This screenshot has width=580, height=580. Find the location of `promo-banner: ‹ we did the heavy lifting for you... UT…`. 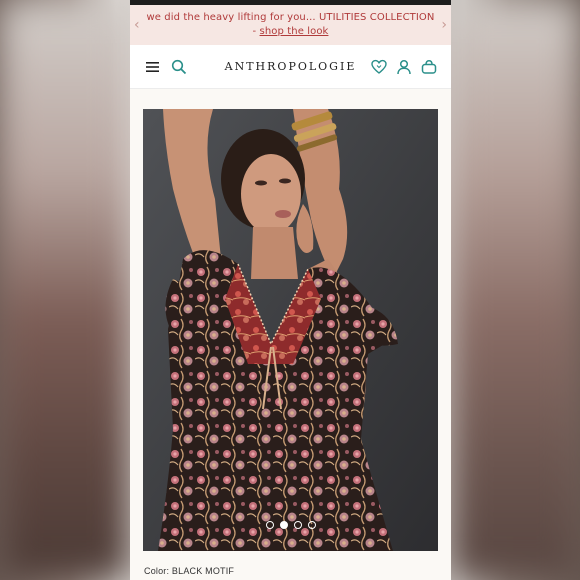

promo-banner: ‹ we did the heavy lifting for you... UT… is located at coordinates (290, 25).